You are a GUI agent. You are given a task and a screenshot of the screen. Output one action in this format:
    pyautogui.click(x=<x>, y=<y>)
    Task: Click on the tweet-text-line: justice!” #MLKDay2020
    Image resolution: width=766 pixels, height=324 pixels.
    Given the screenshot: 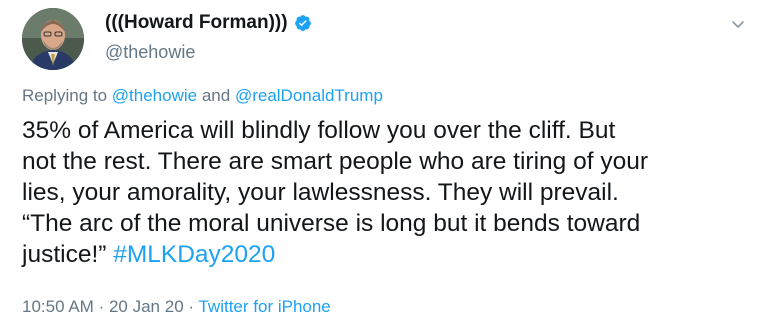 What is the action you would take?
    pyautogui.click(x=387, y=254)
    